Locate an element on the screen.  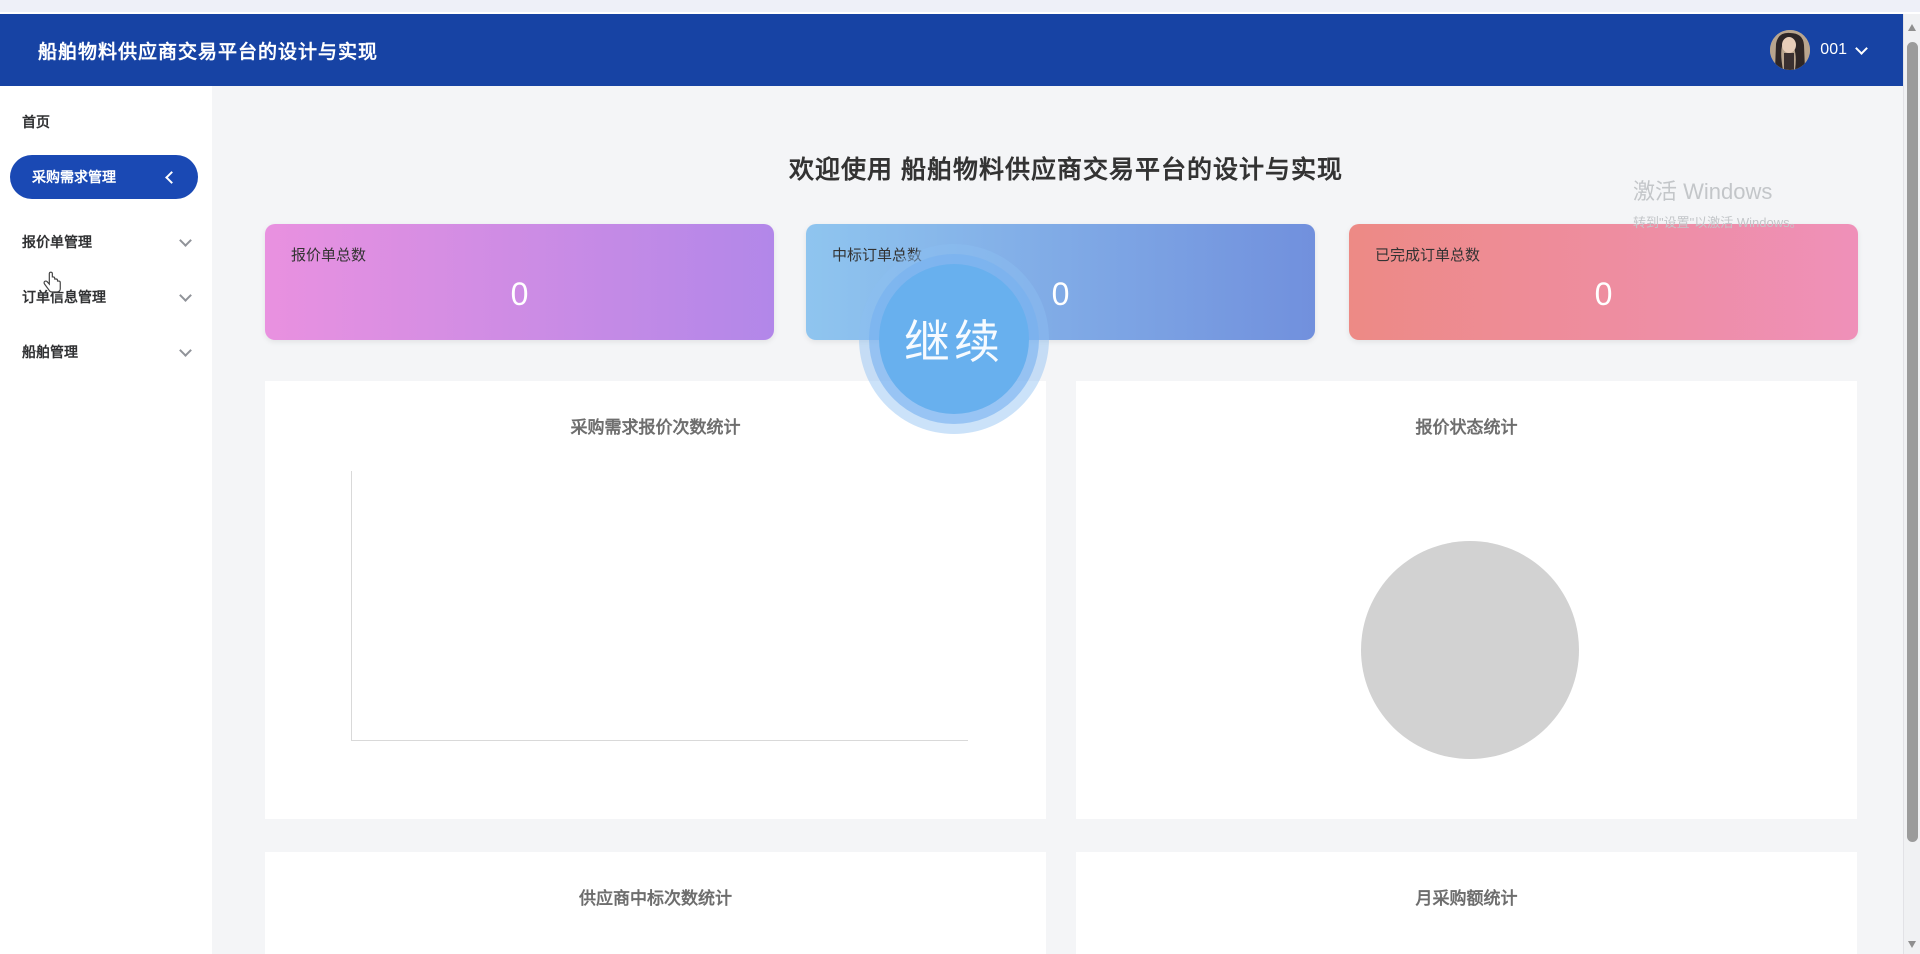
chart-panel-monthly-purchase: 月采购额统计 is located at coordinates (1466, 903).